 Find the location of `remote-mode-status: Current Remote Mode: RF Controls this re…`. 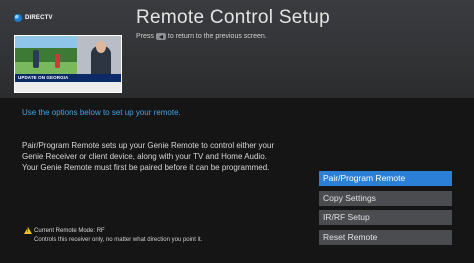

remote-mode-status: Current Remote Mode: RF Controls this re… is located at coordinates (113, 235).